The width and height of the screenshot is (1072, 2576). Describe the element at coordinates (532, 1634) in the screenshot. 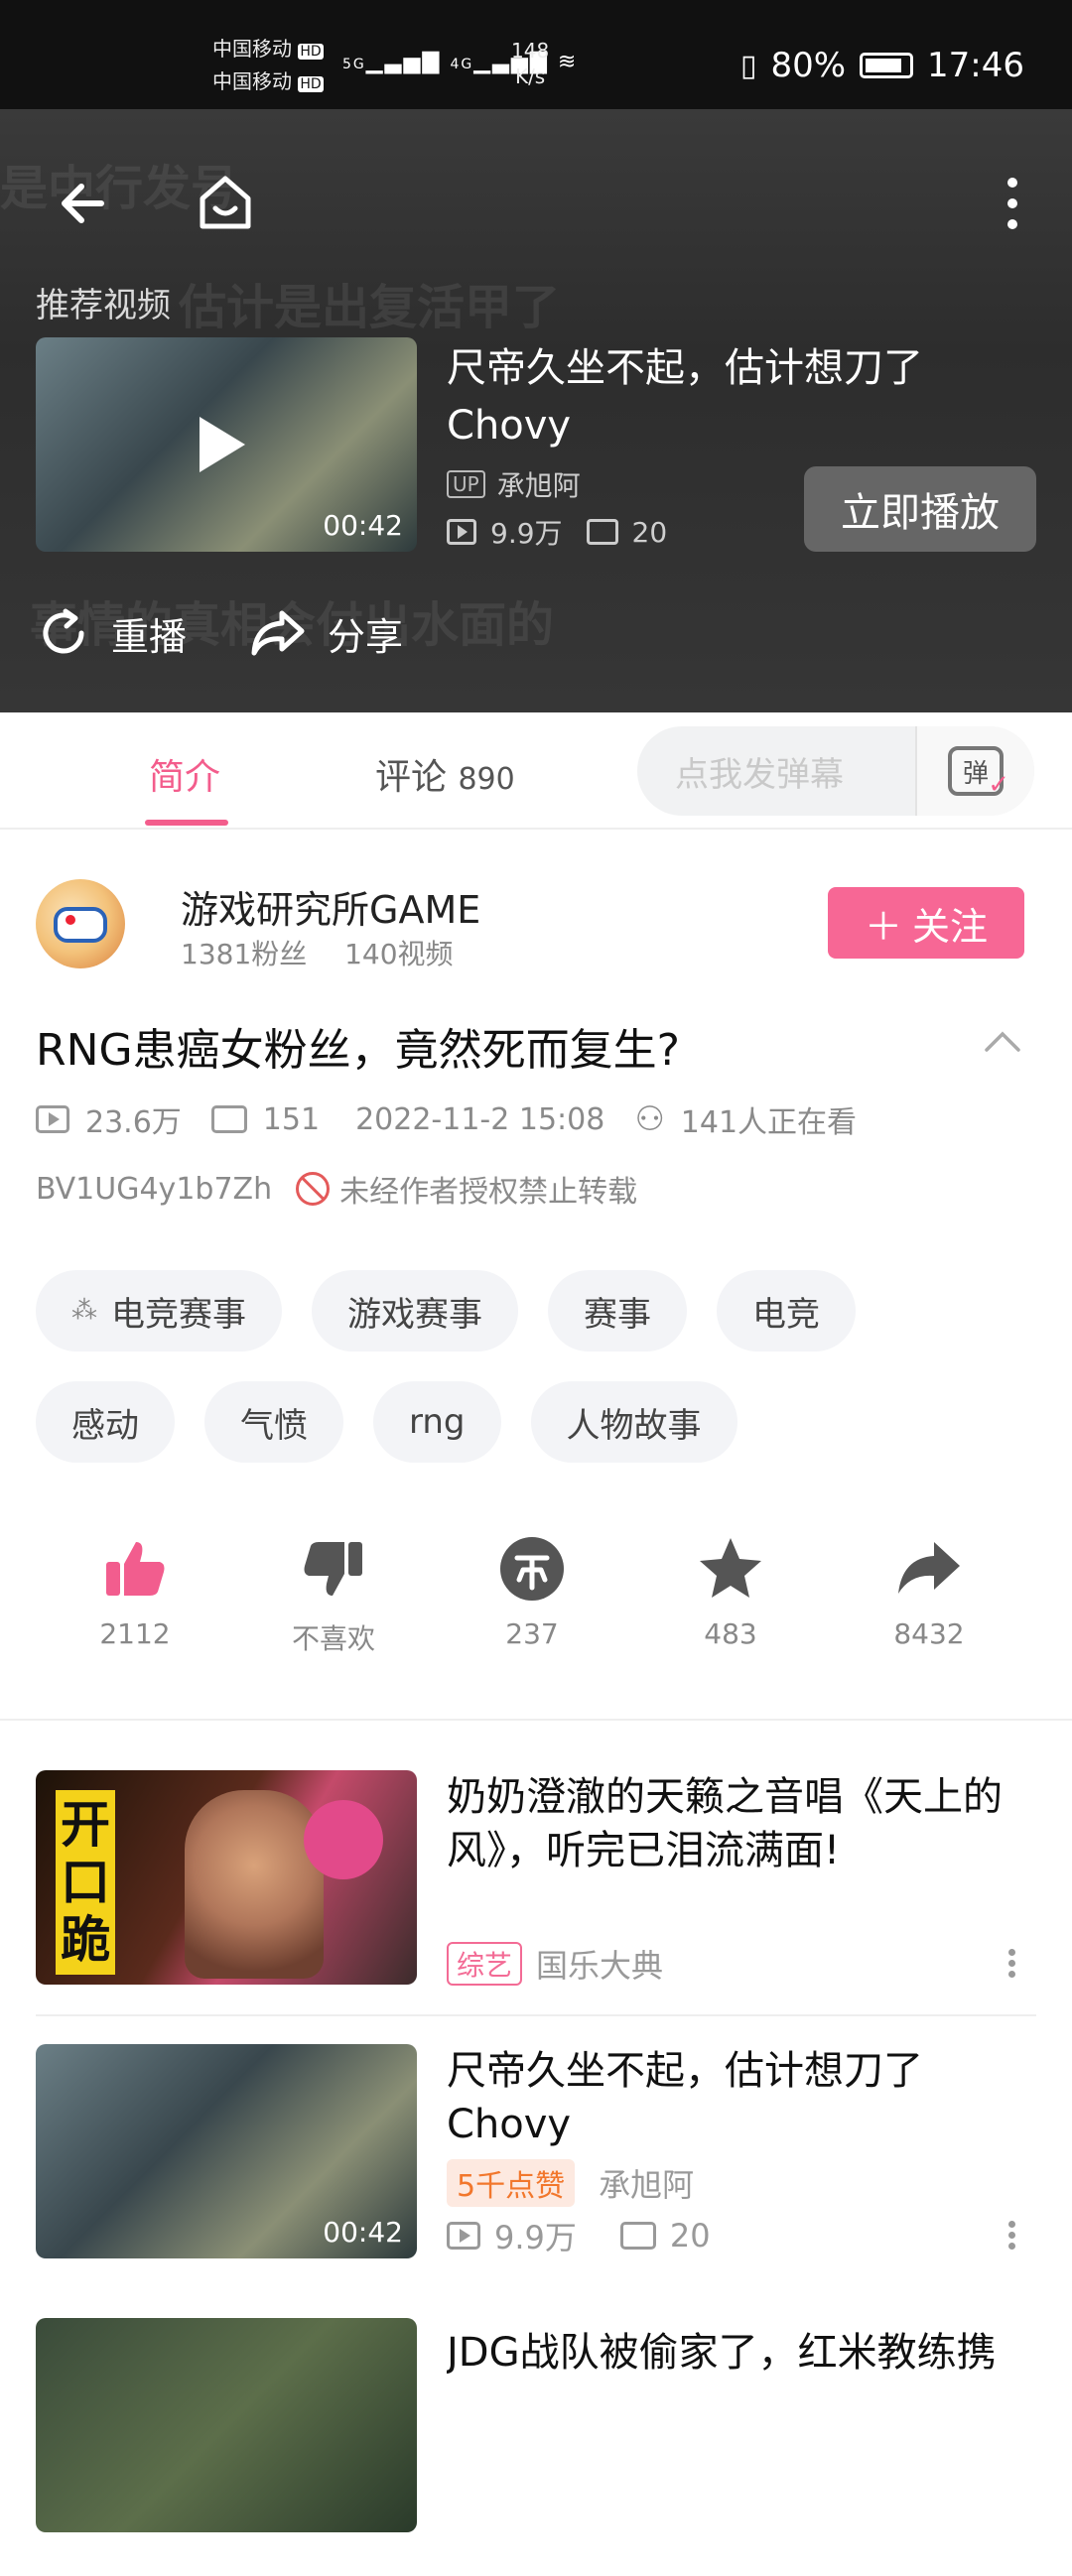

I see `coin-count: 237` at that location.